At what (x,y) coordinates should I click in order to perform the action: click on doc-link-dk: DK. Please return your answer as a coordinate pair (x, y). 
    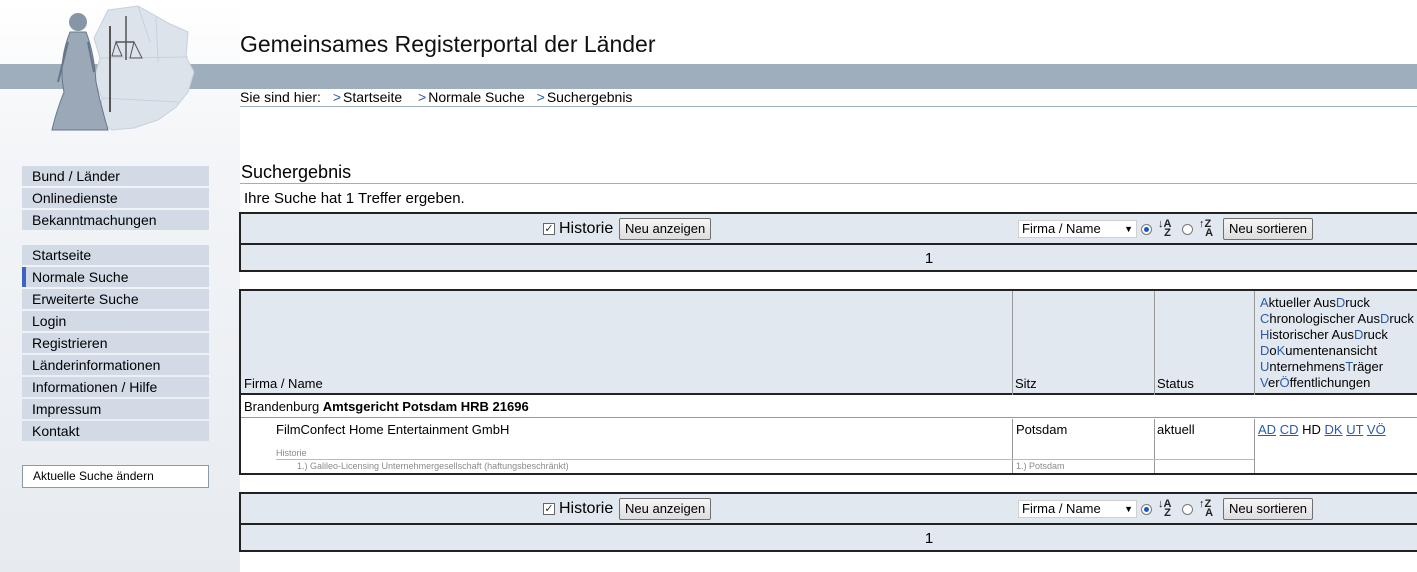
    Looking at the image, I should click on (1334, 429).